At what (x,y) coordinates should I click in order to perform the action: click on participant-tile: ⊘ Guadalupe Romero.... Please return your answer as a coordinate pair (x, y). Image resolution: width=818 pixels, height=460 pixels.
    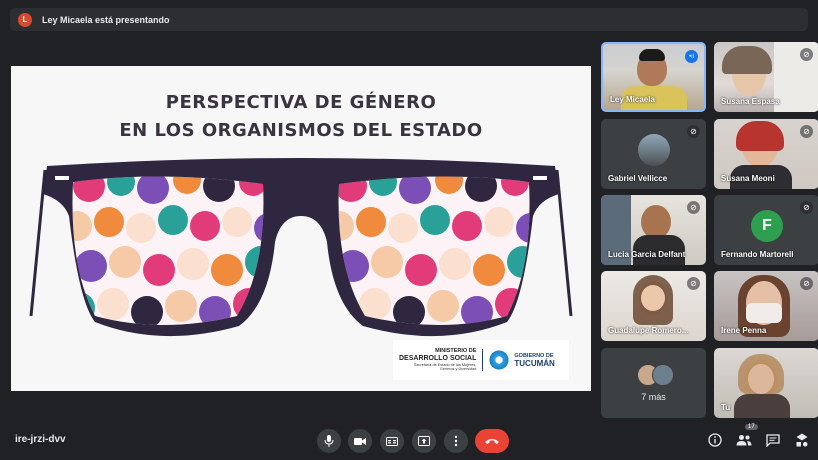
    Looking at the image, I should click on (653, 306).